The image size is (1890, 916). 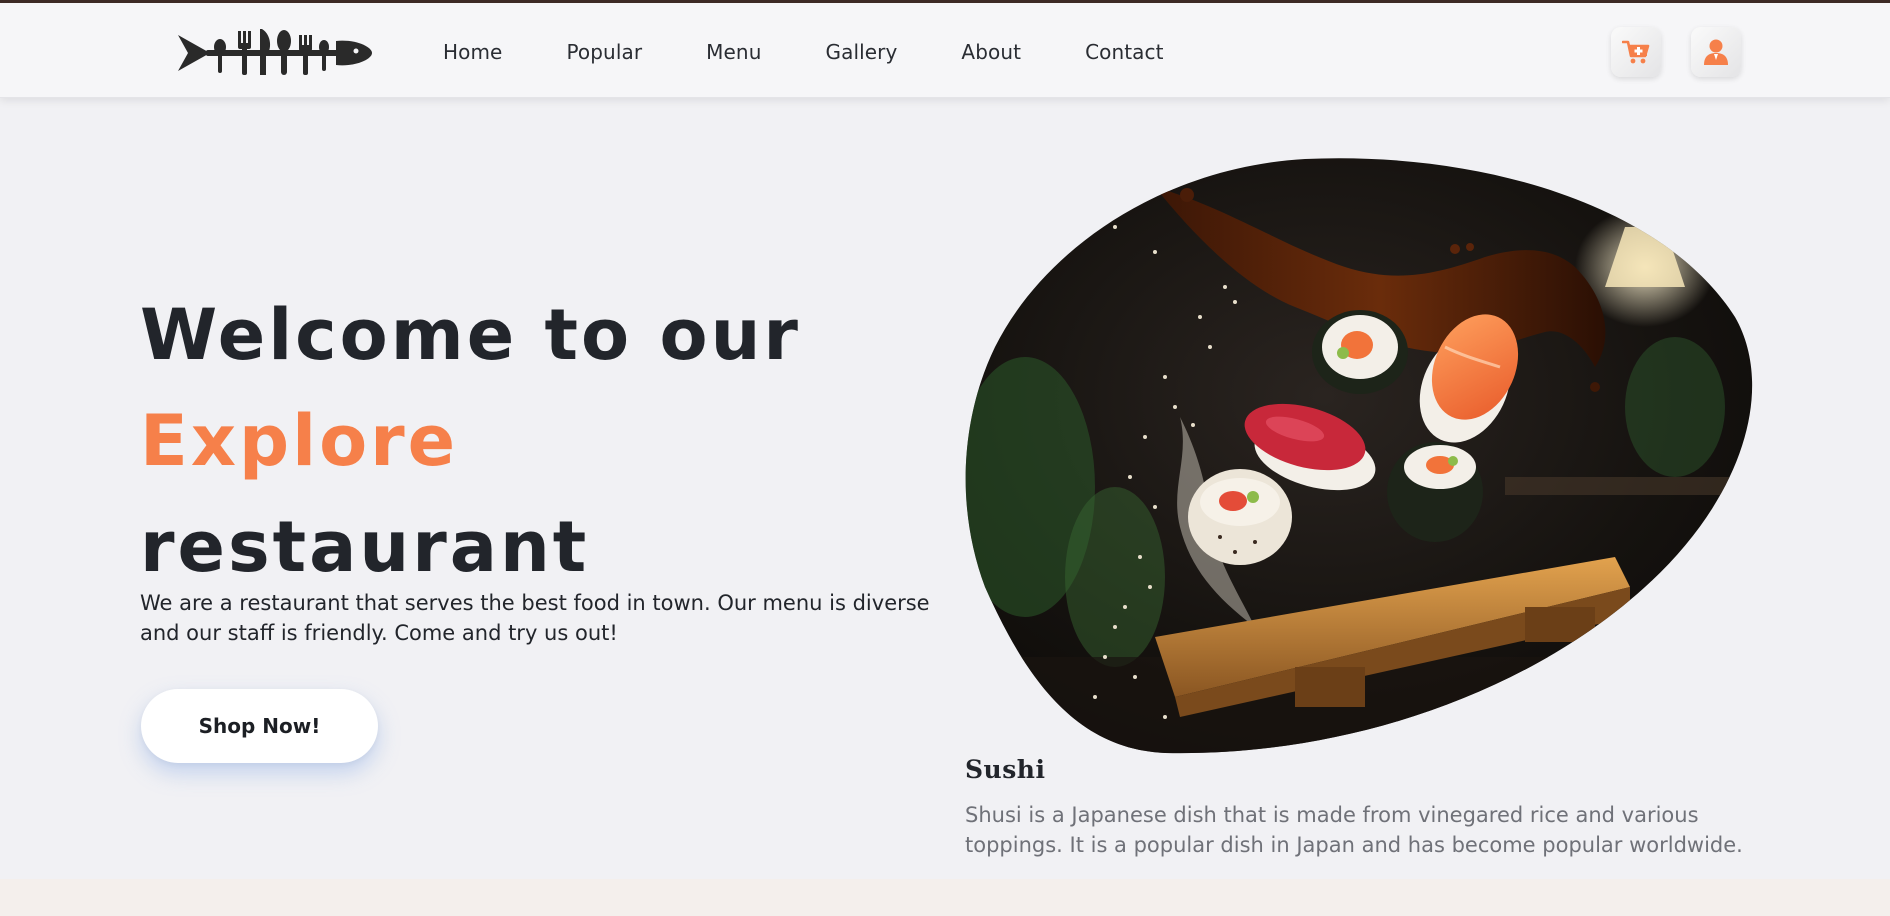 I want to click on shop-now-button: Shop Now!, so click(x=259, y=726).